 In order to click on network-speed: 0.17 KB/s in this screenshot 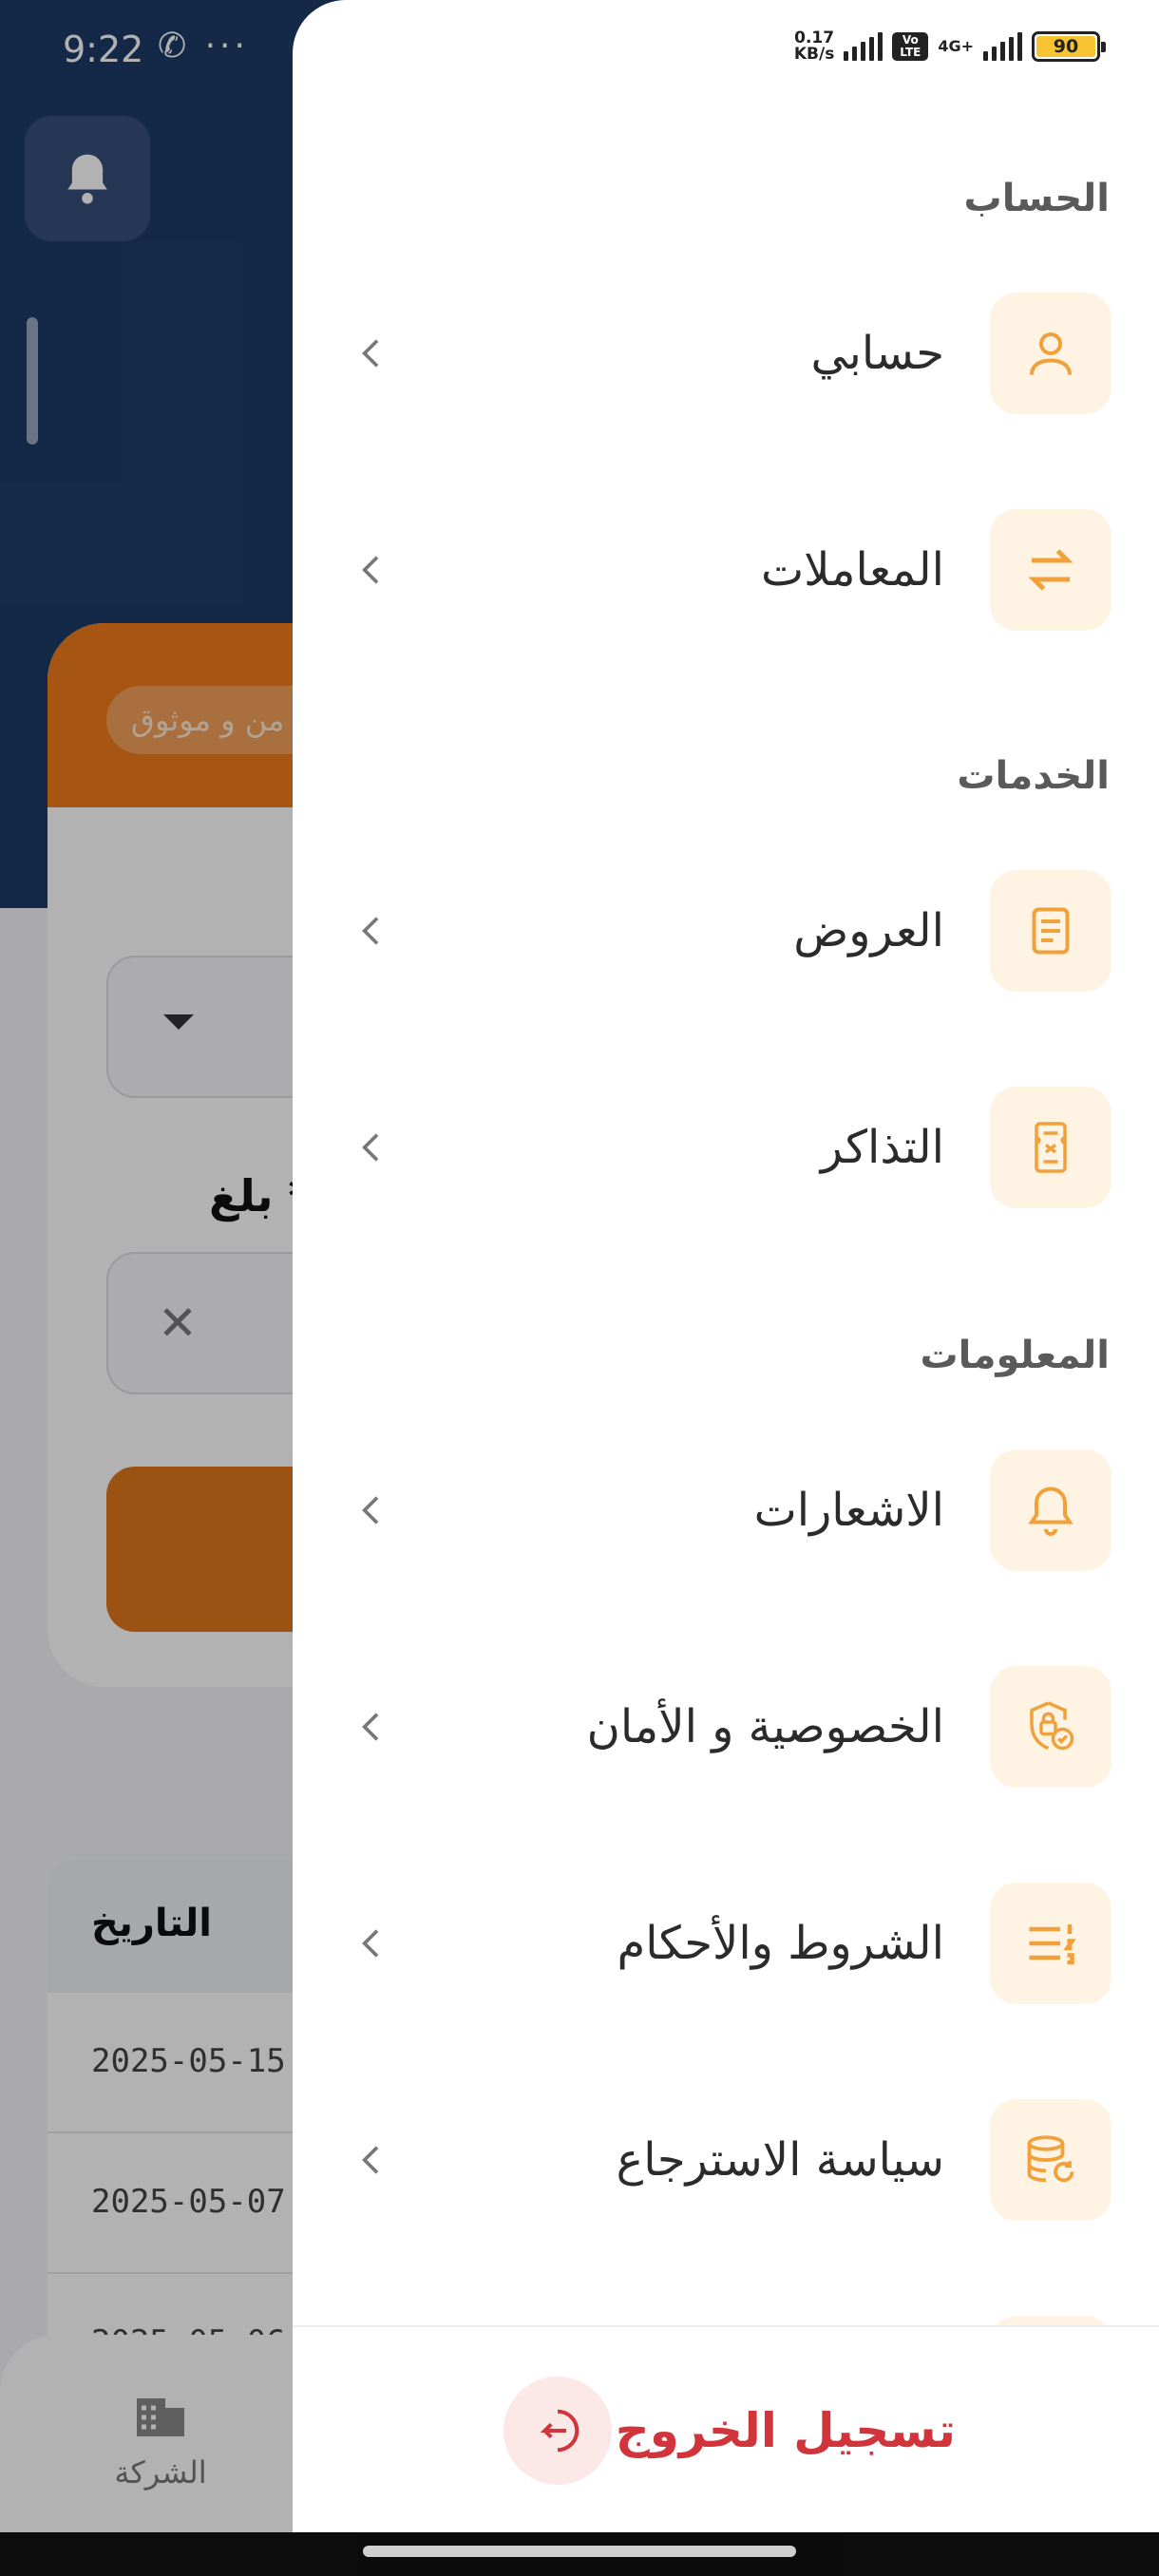, I will do `click(814, 46)`.